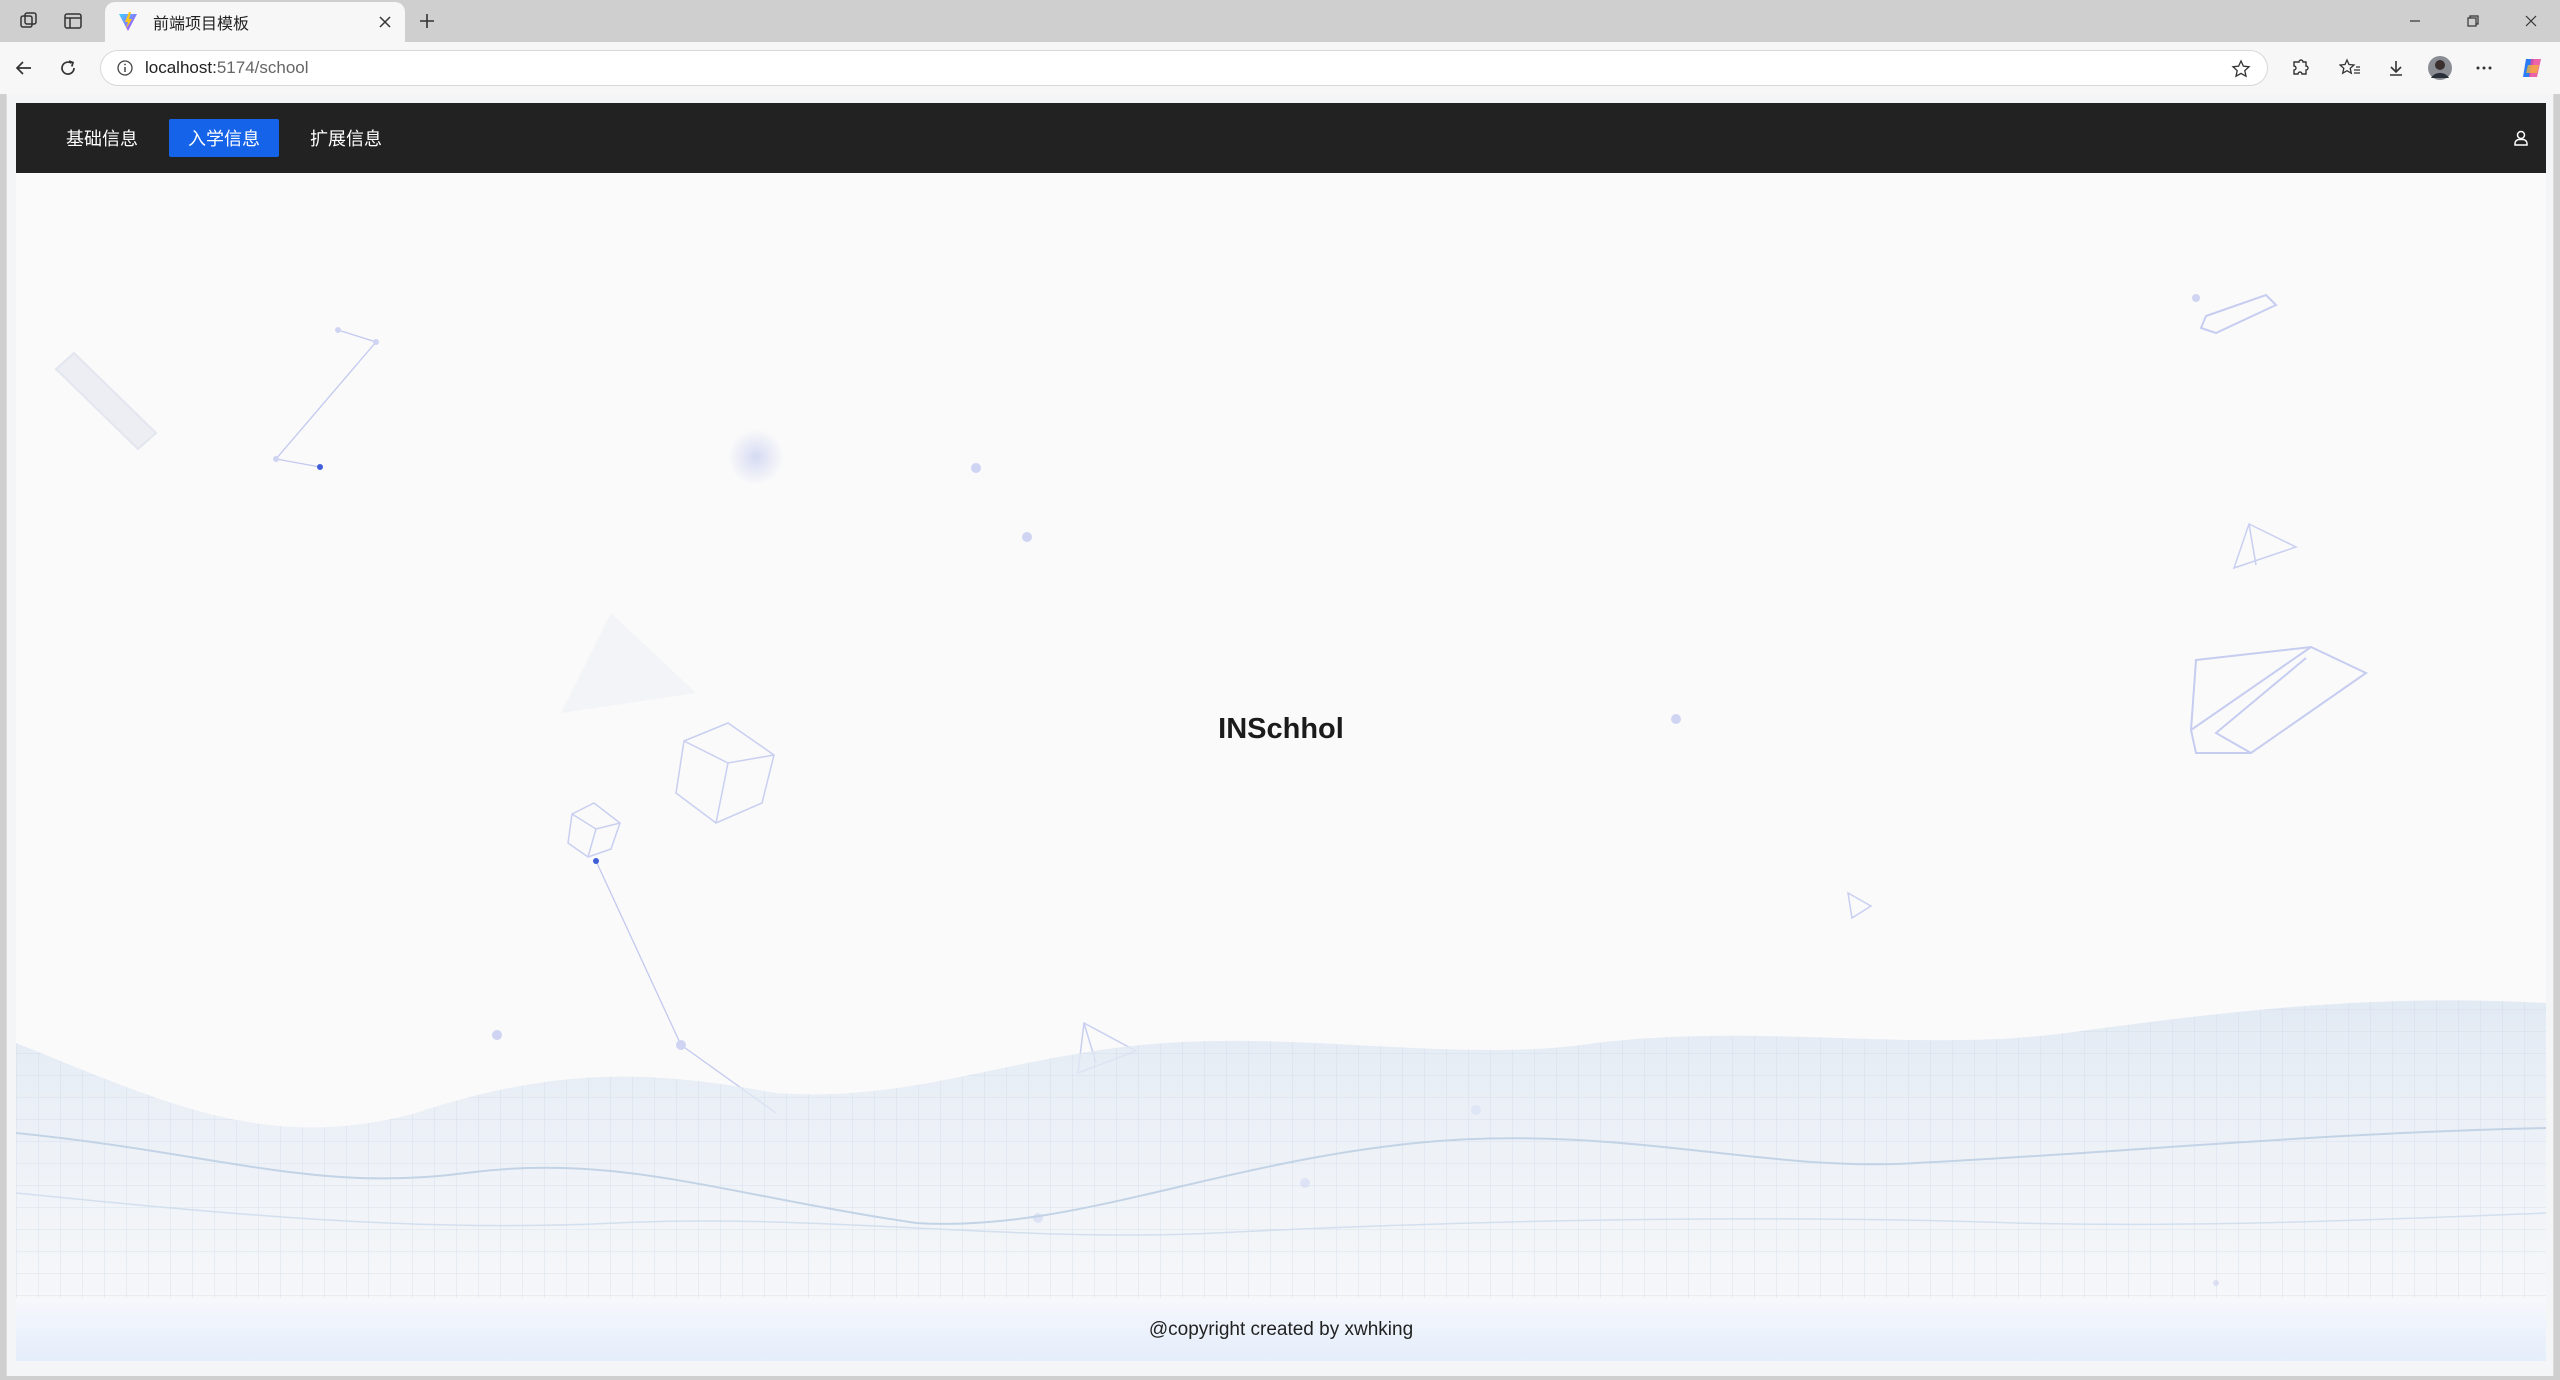 The width and height of the screenshot is (2560, 1380). I want to click on site-info-icon, so click(125, 68).